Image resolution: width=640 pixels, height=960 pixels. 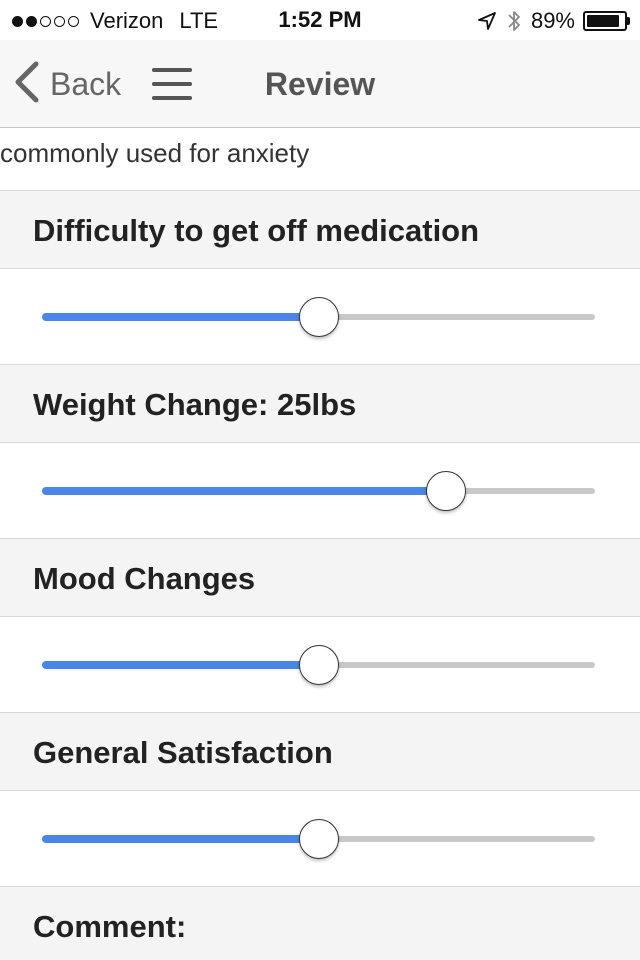 I want to click on difficulty-slider, so click(x=318, y=317).